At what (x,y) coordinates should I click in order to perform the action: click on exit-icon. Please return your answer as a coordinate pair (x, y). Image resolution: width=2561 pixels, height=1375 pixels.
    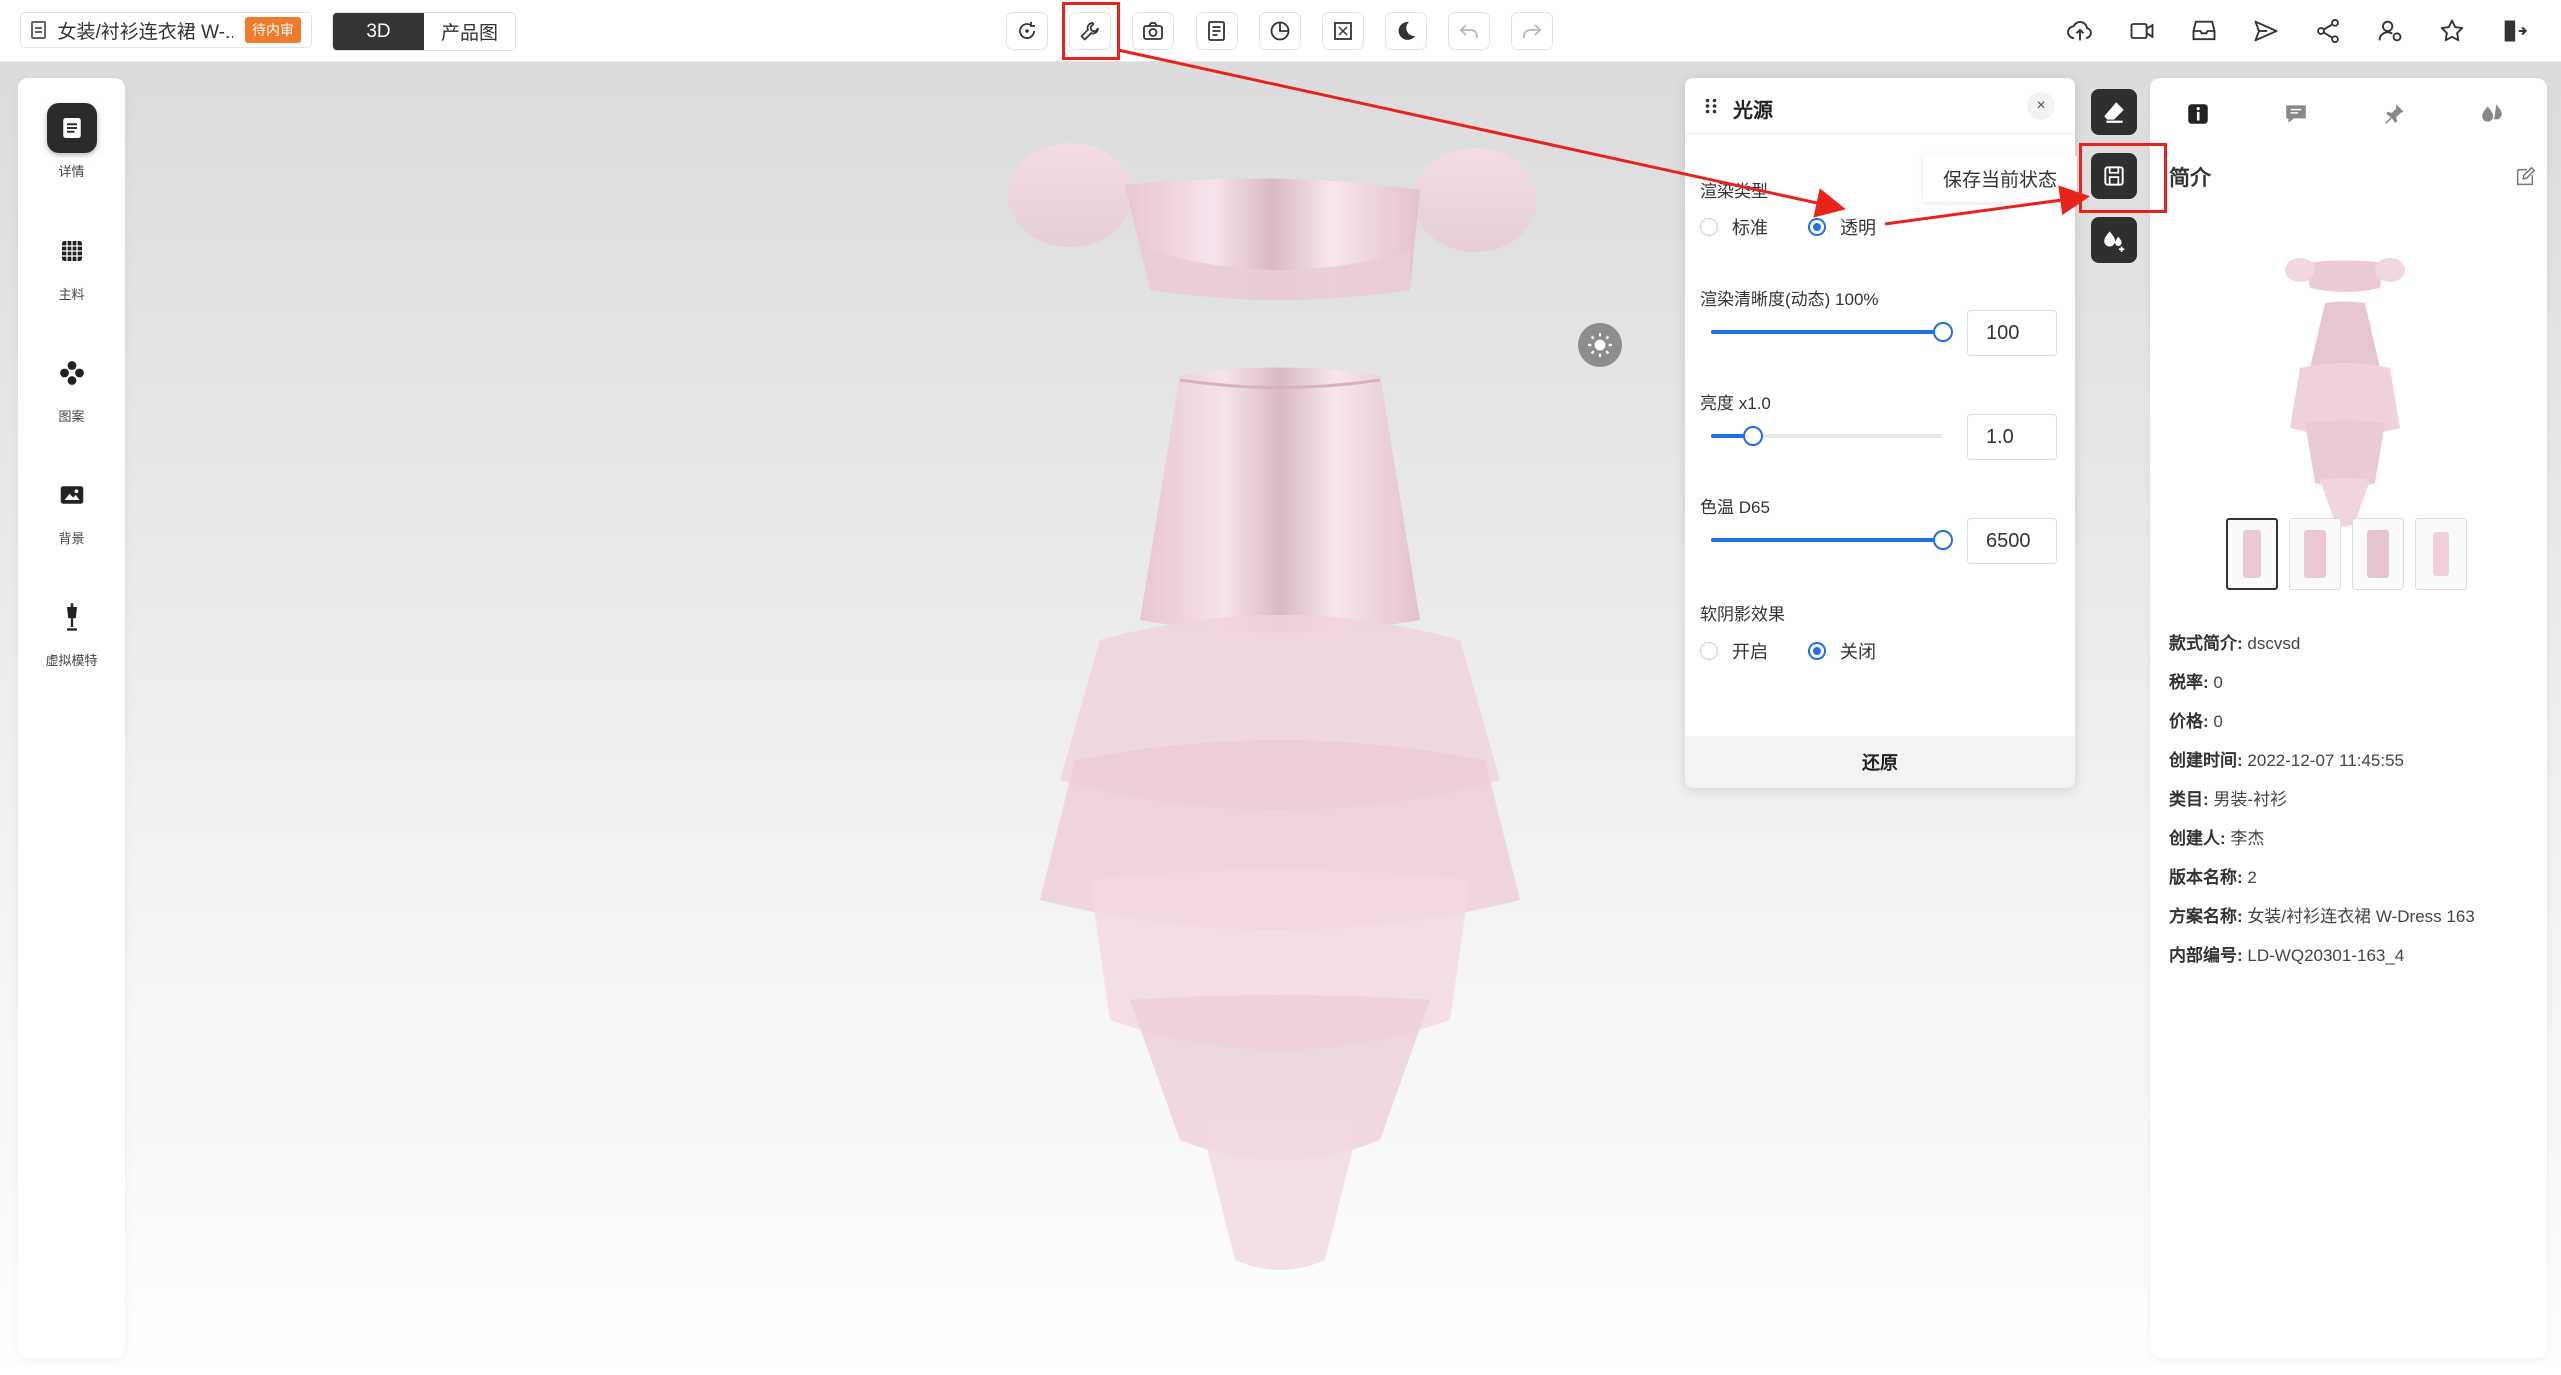
    Looking at the image, I should click on (2516, 31).